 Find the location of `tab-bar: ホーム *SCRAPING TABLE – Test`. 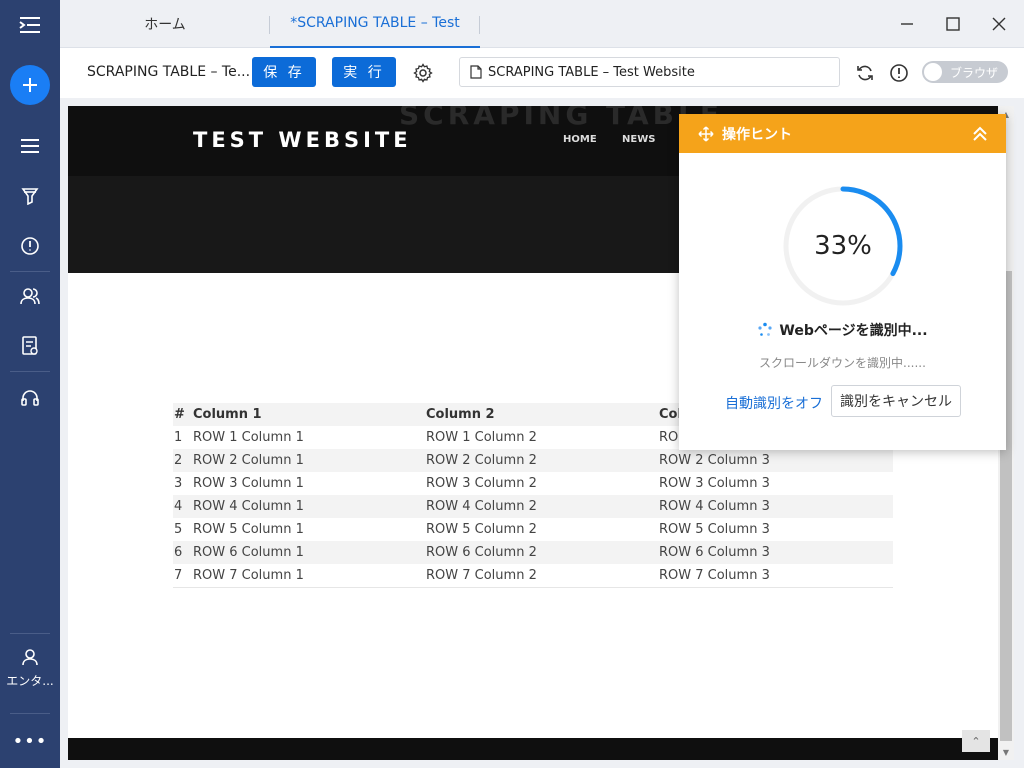

tab-bar: ホーム *SCRAPING TABLE – Test is located at coordinates (542, 24).